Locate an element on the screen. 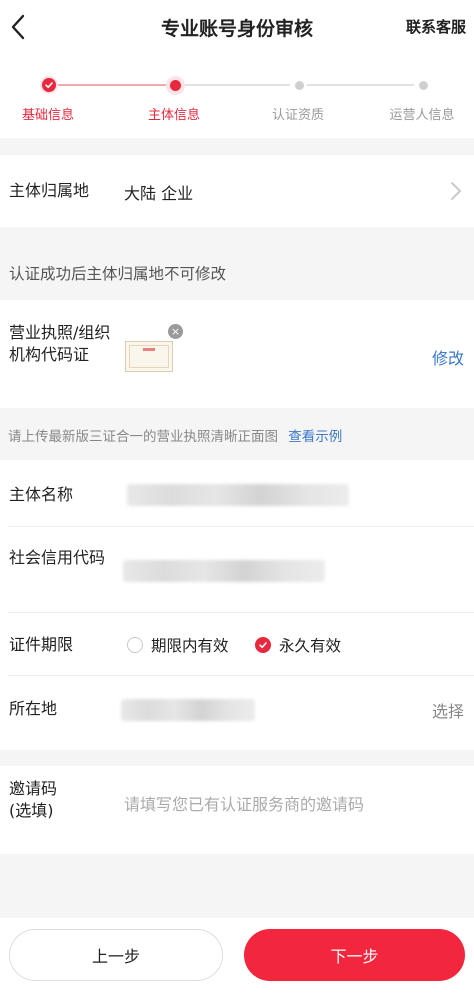 The image size is (474, 993). limited-validity-label: 期限内有效 is located at coordinates (190, 645).